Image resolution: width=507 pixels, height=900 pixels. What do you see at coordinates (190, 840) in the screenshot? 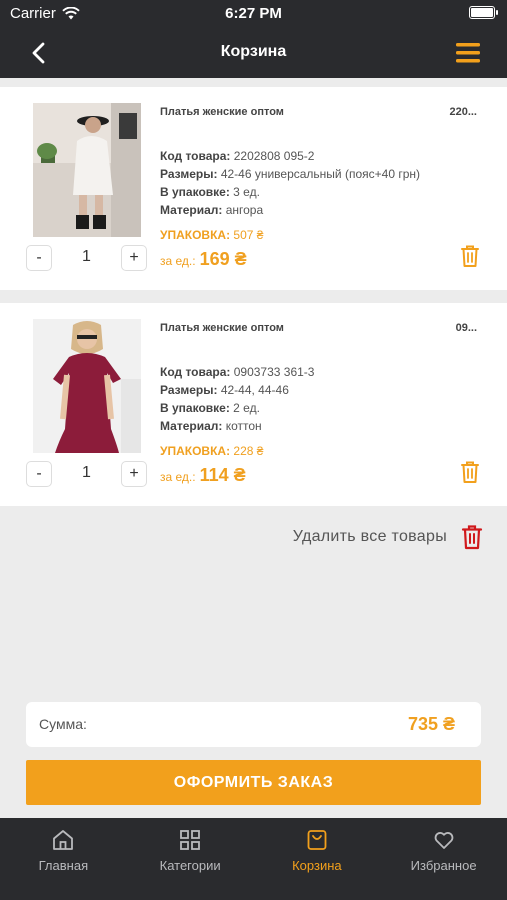
I see `grid-icon` at bounding box center [190, 840].